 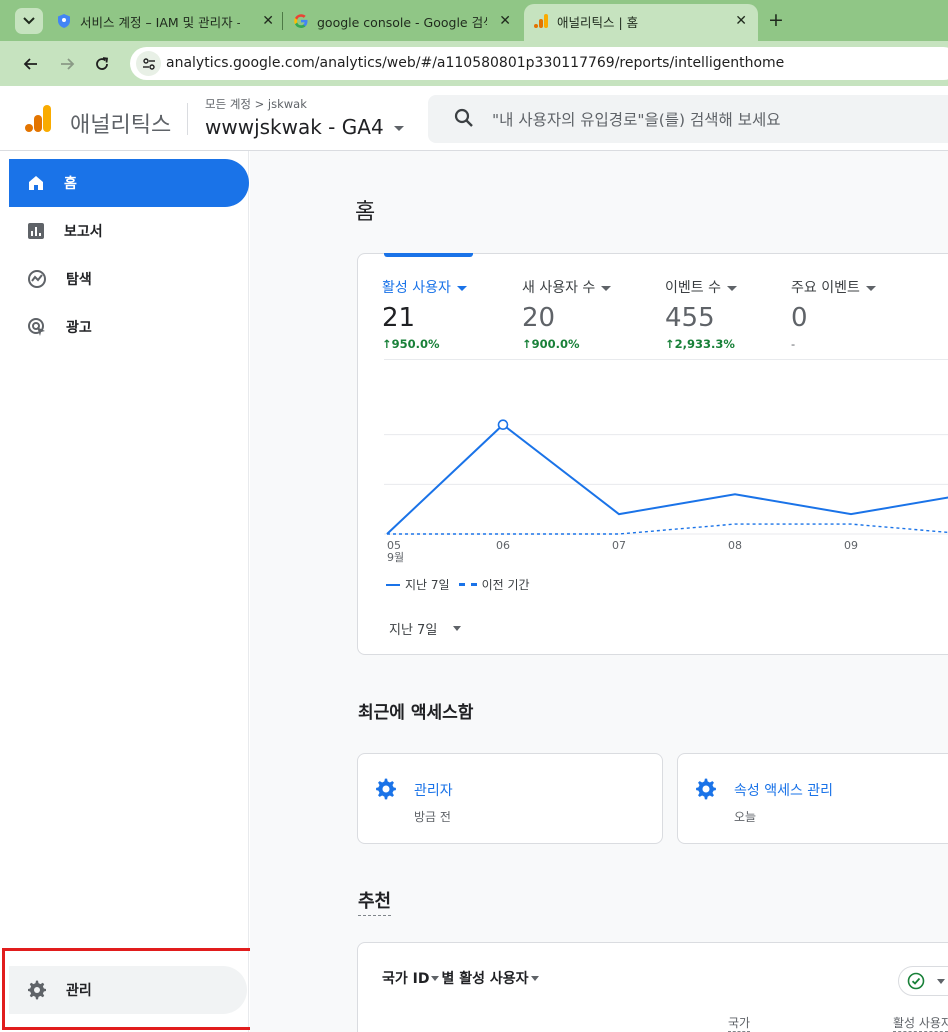 I want to click on metric-label: 별 활성 사용자, so click(x=485, y=979).